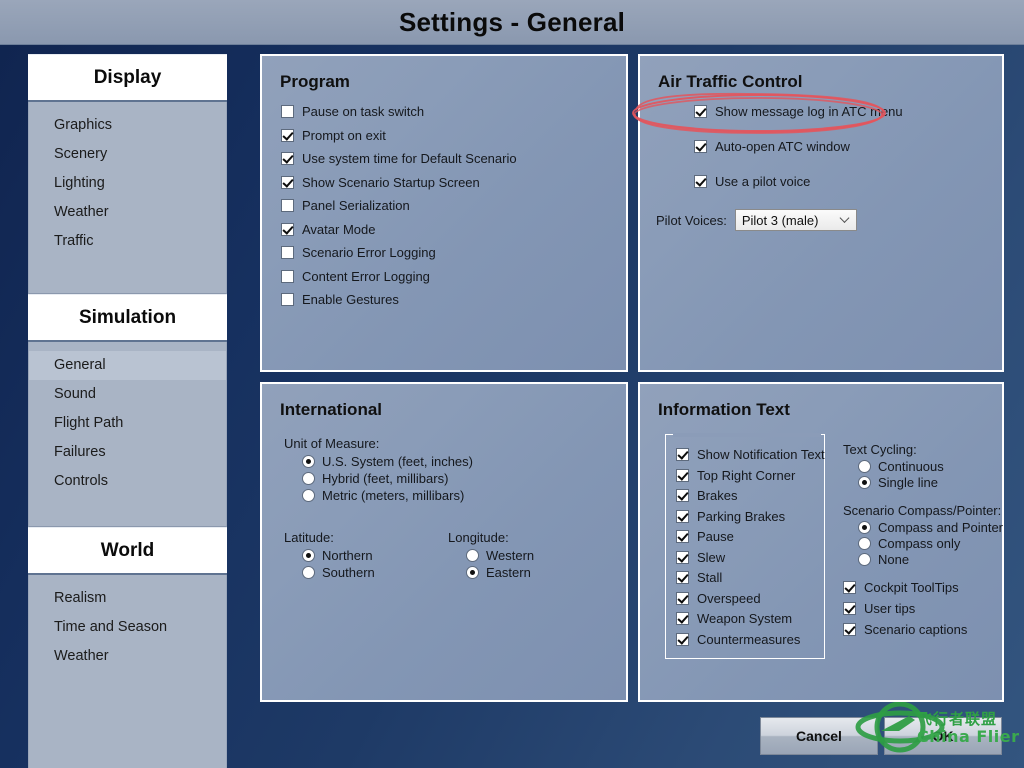 Image resolution: width=1024 pixels, height=768 pixels. What do you see at coordinates (742, 598) in the screenshot?
I see `notification-checkbox-row: Overspeed` at bounding box center [742, 598].